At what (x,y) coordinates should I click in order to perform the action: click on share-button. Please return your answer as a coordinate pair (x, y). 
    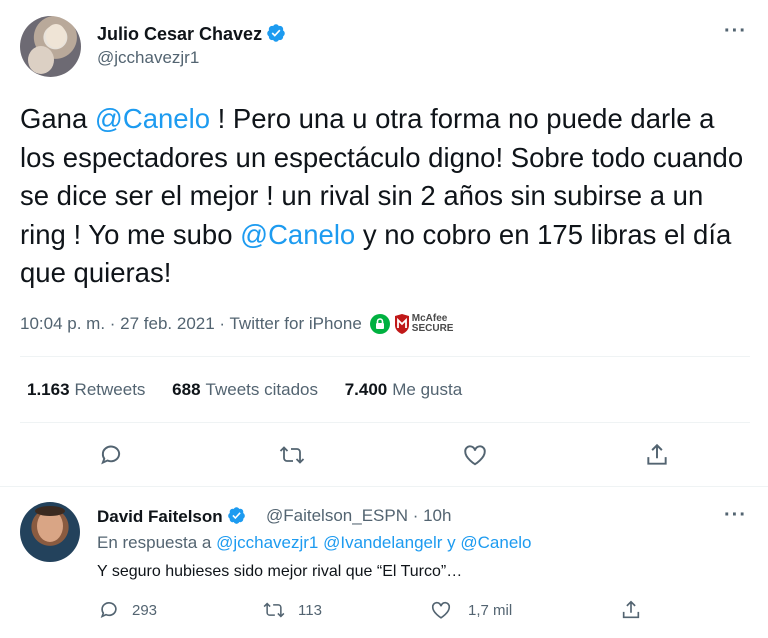
    Looking at the image, I should click on (657, 455).